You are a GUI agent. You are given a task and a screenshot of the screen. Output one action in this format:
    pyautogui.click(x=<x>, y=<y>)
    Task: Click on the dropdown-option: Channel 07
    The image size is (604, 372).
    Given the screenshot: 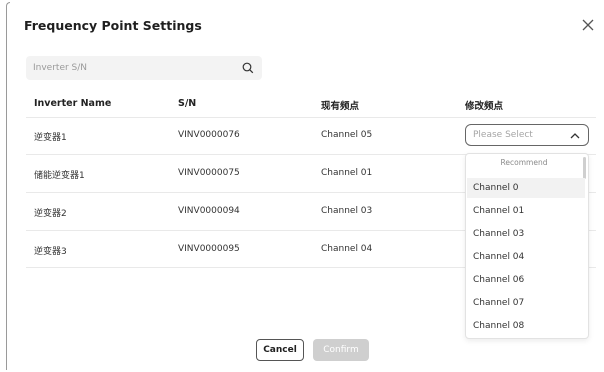 What is the action you would take?
    pyautogui.click(x=526, y=303)
    